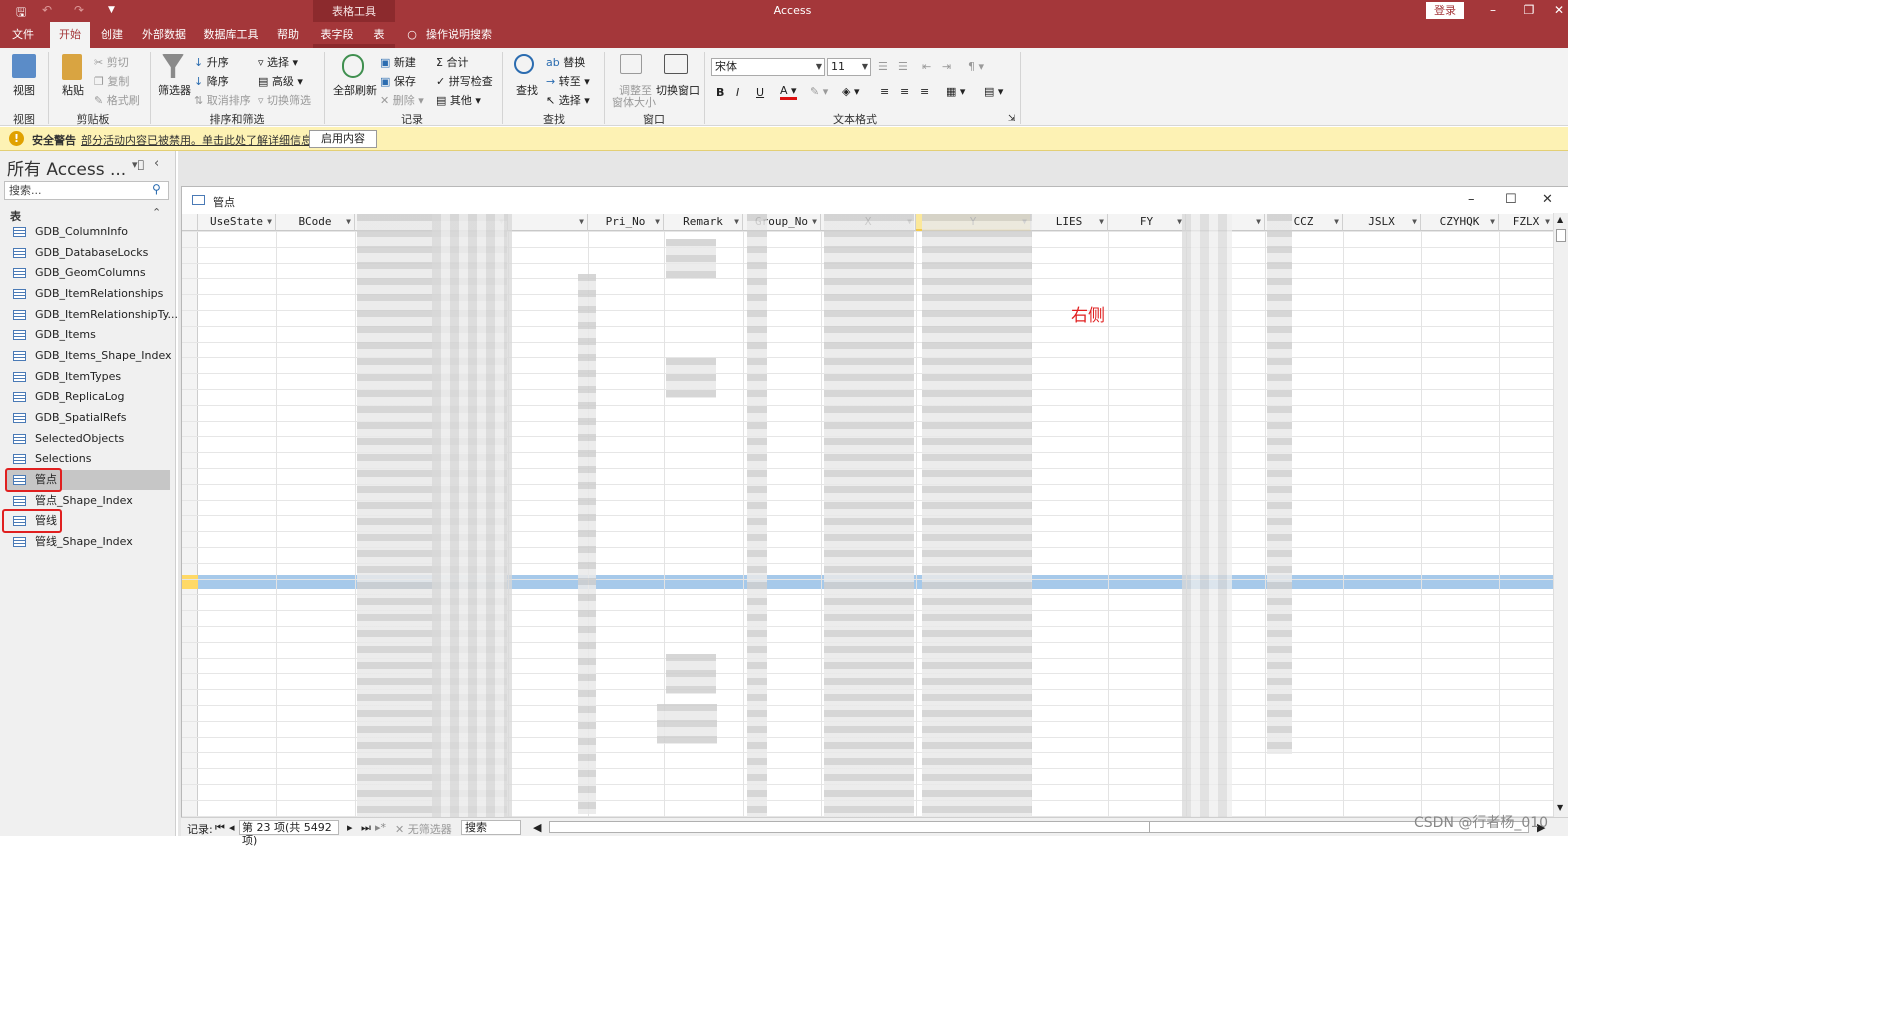 The height and width of the screenshot is (1012, 1897). I want to click on nav-item-gdb-geomcolumns: GDB_GeomColumns, so click(88, 273).